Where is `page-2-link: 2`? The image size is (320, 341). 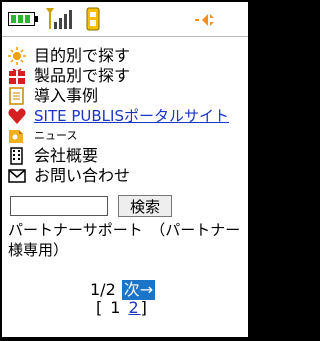 page-2-link: 2 is located at coordinates (134, 308).